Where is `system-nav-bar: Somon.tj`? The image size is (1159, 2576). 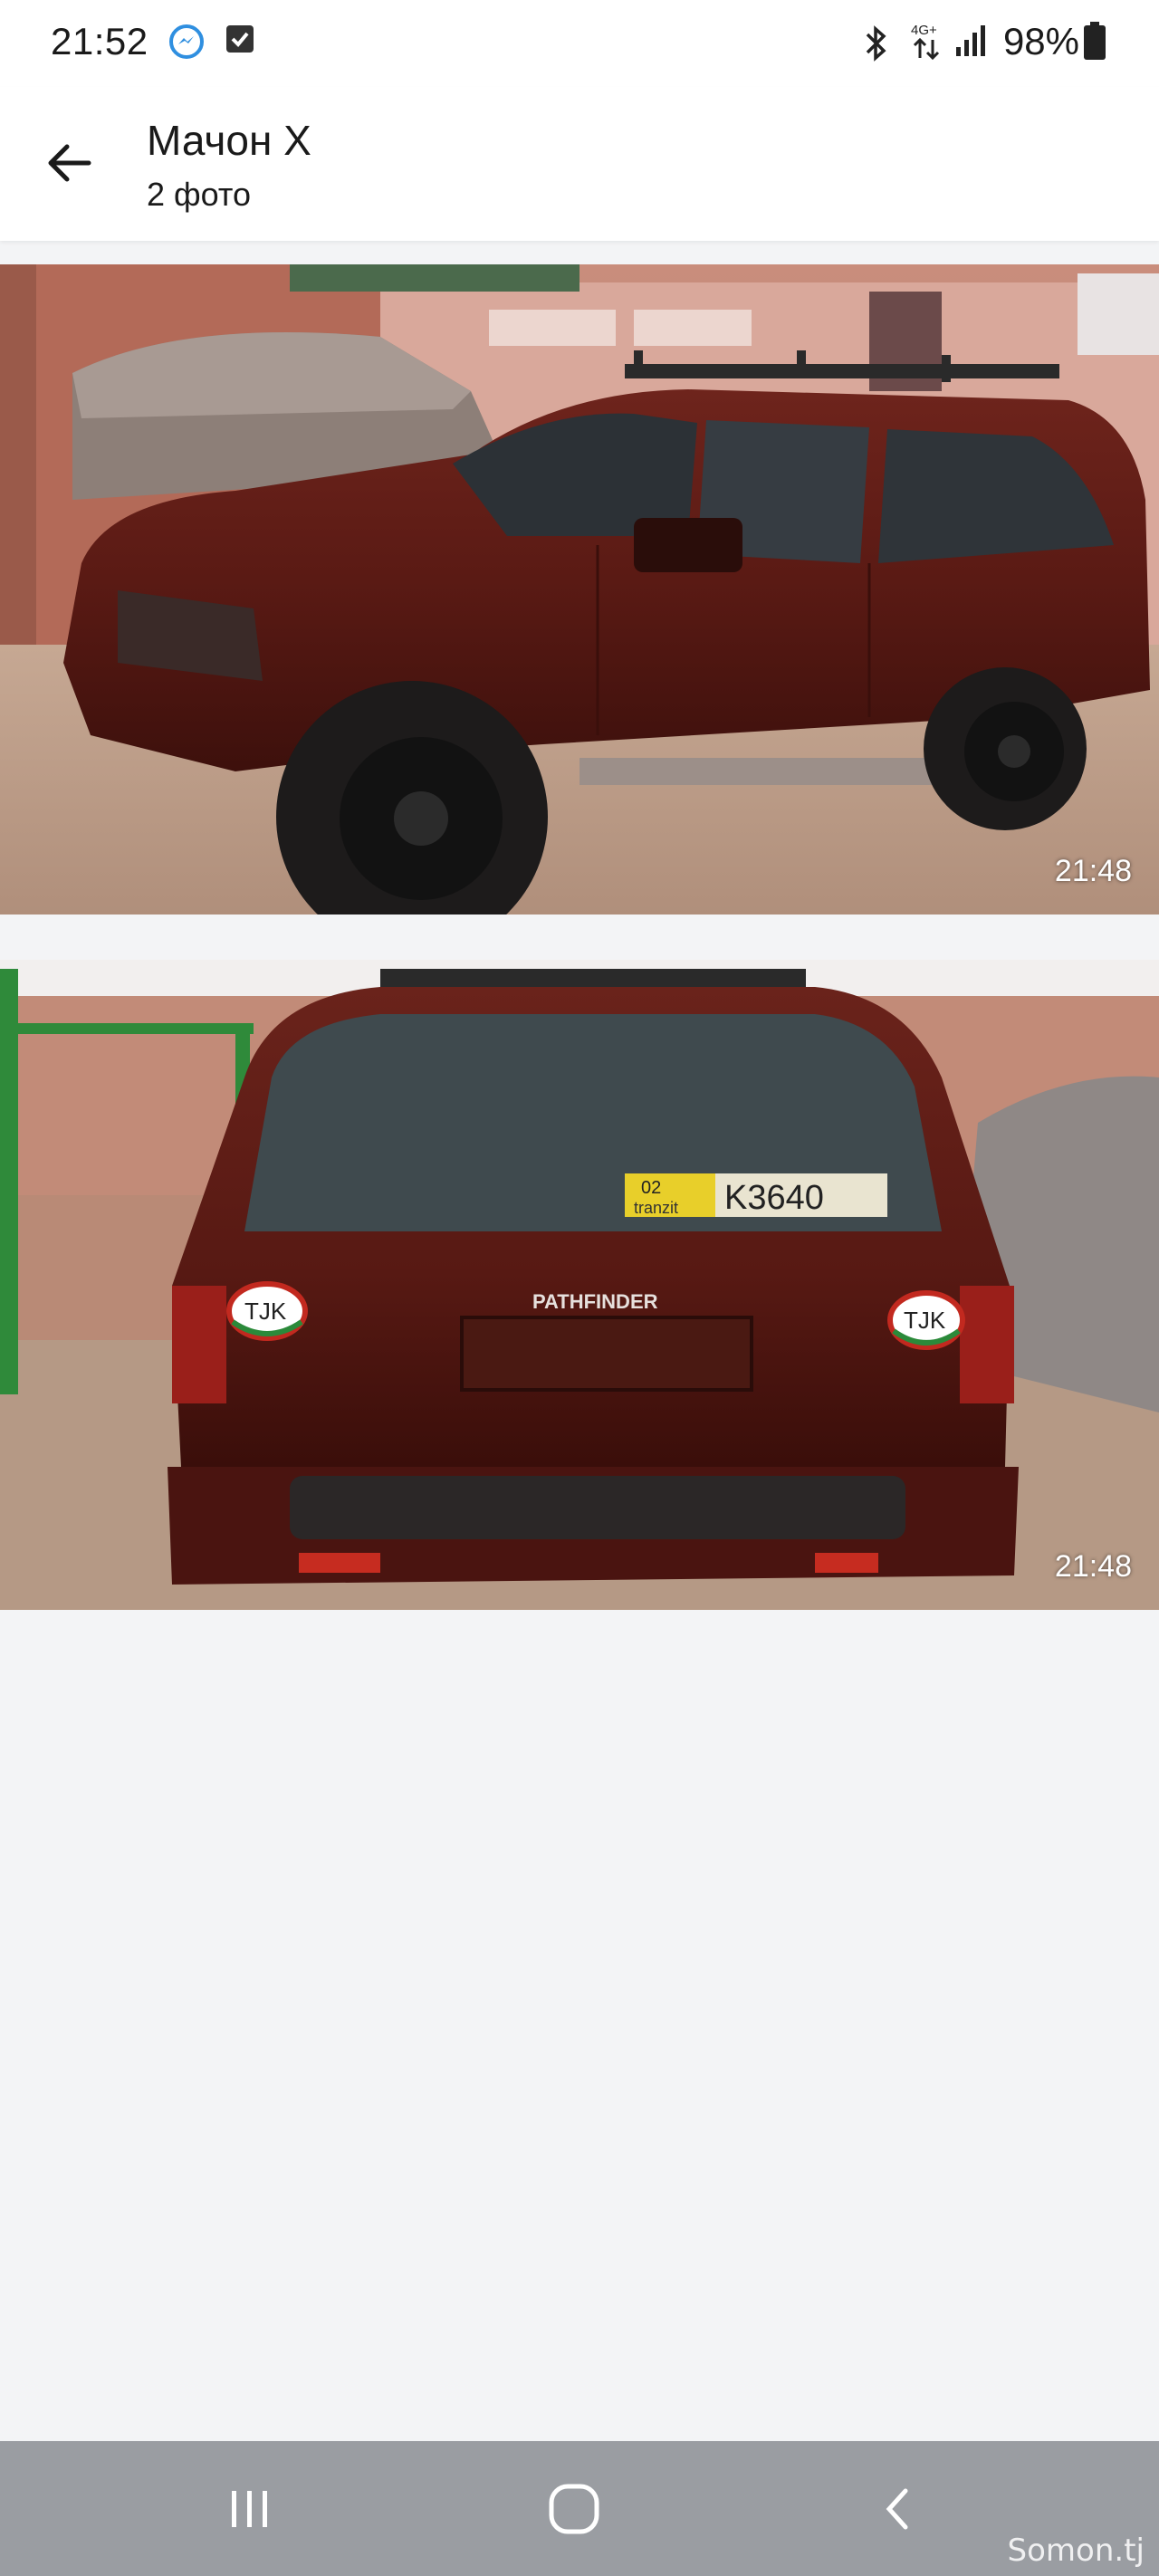
system-nav-bar: Somon.tj is located at coordinates (579, 2508).